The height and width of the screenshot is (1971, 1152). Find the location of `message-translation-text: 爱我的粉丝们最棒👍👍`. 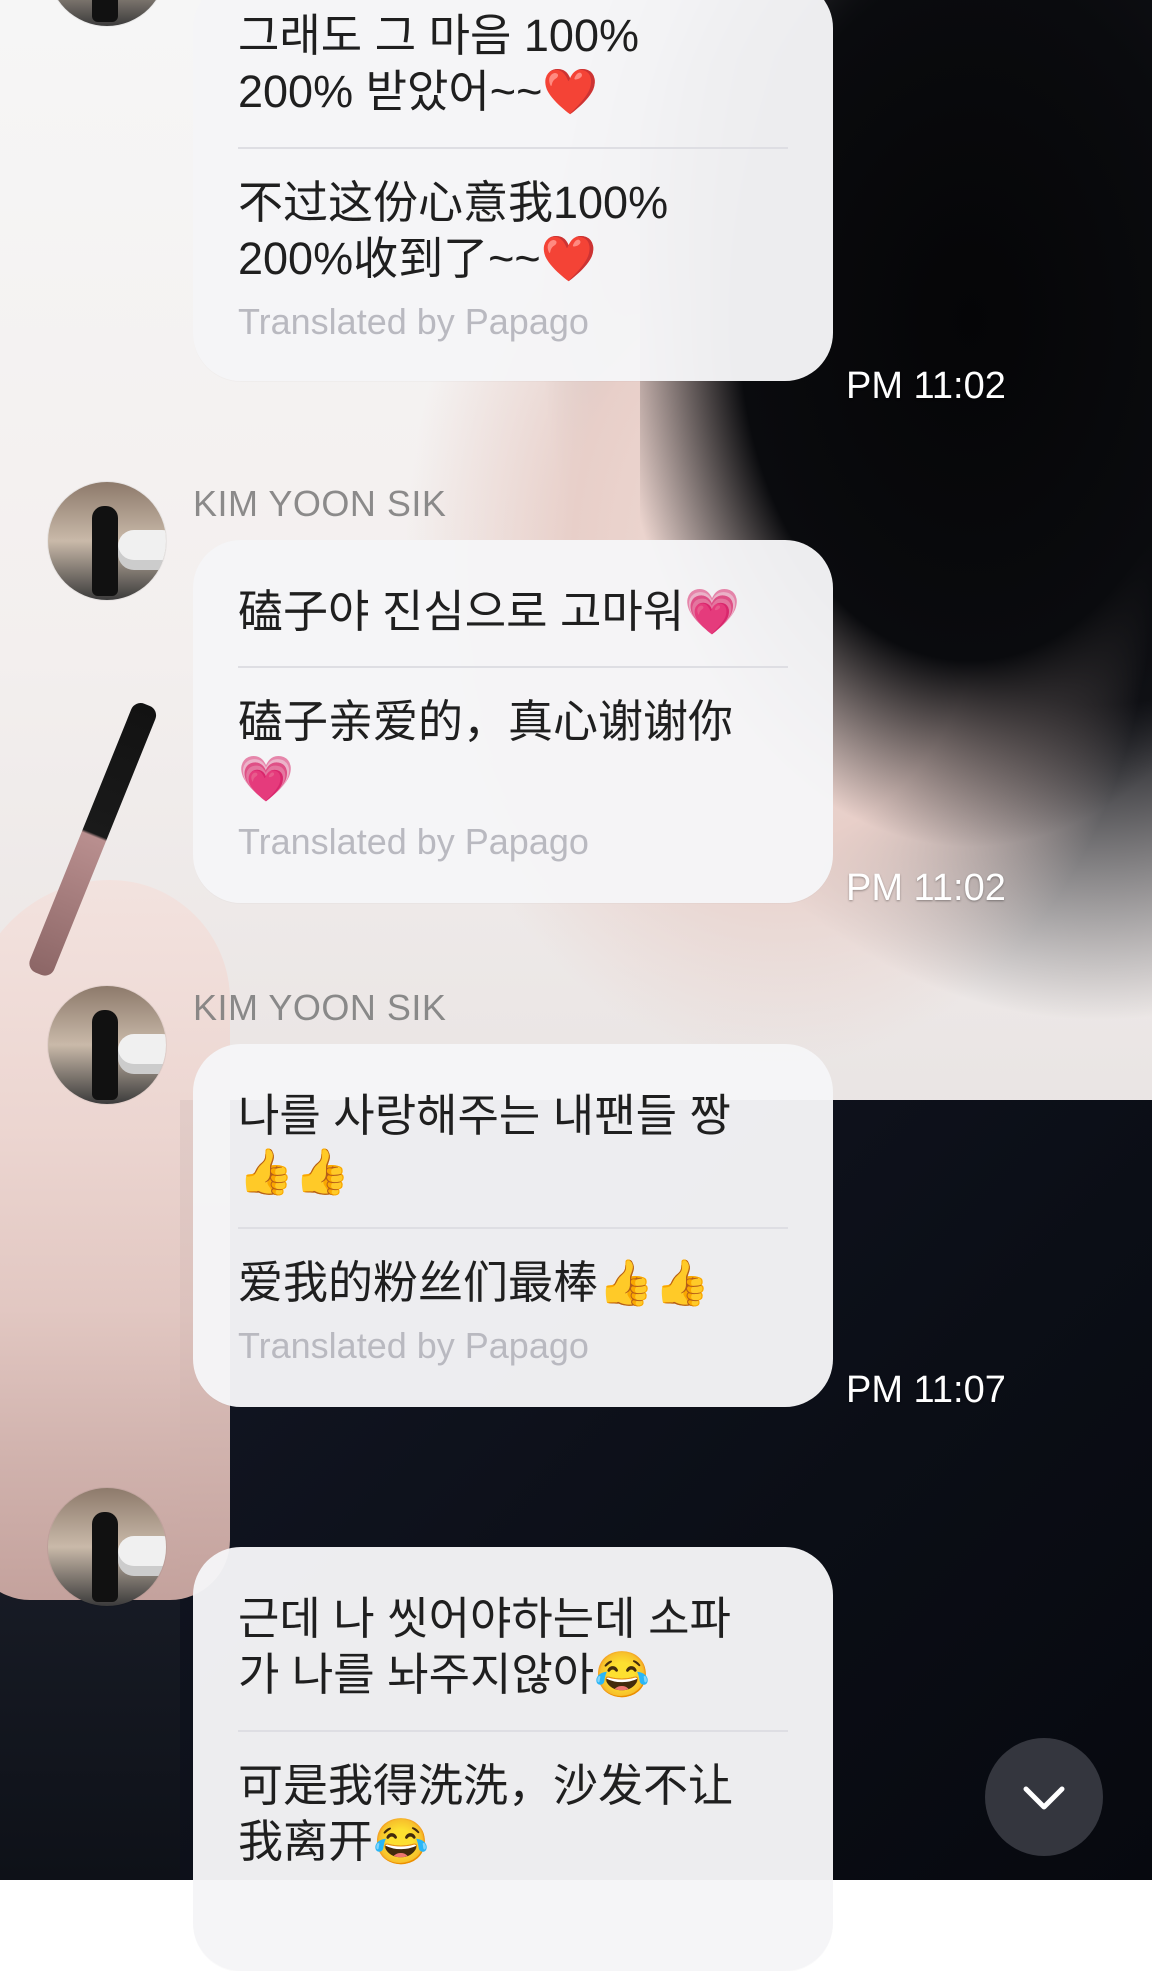

message-translation-text: 爱我的粉丝们最棒👍👍 is located at coordinates (474, 1282).